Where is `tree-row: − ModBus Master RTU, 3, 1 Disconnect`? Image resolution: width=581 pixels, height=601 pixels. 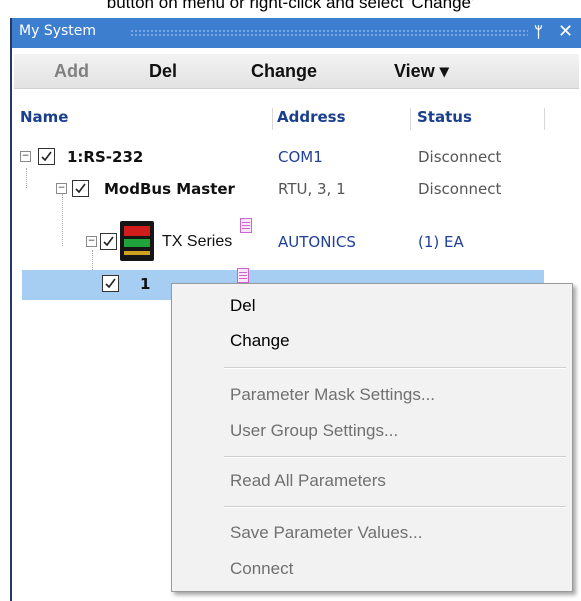
tree-row: − ModBus Master RTU, 3, 1 Disconnect is located at coordinates (296, 190).